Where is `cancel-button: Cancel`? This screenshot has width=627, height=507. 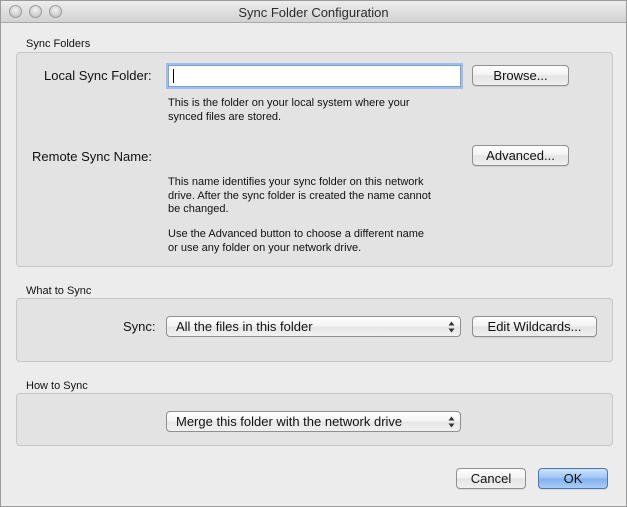 cancel-button: Cancel is located at coordinates (491, 478).